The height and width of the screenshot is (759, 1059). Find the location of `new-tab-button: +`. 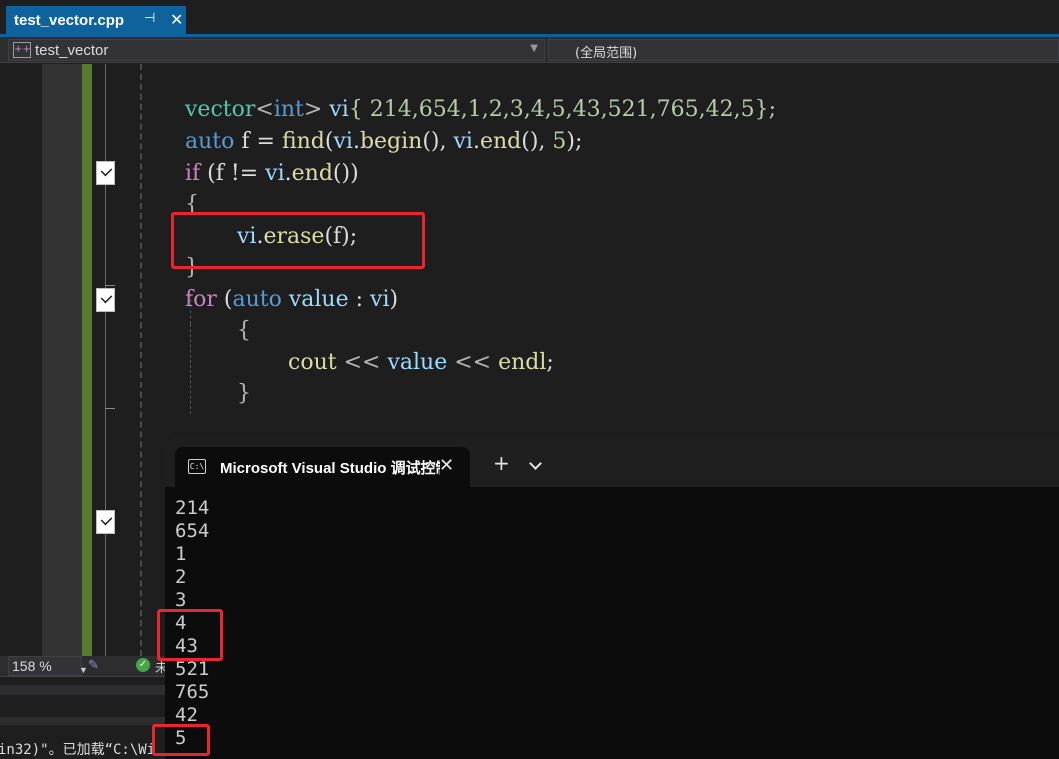

new-tab-button: + is located at coordinates (501, 463).